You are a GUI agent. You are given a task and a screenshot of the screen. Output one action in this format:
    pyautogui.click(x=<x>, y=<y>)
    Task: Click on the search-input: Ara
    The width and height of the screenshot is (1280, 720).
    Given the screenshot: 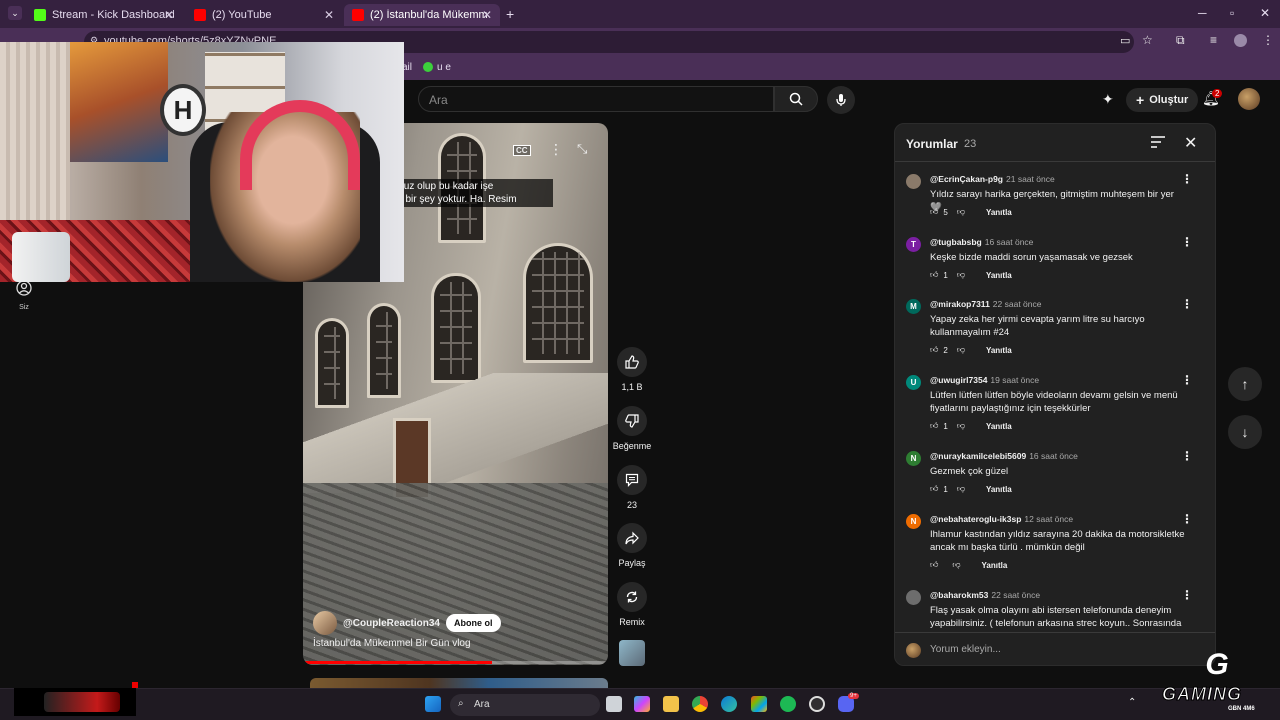 What is the action you would take?
    pyautogui.click(x=596, y=99)
    